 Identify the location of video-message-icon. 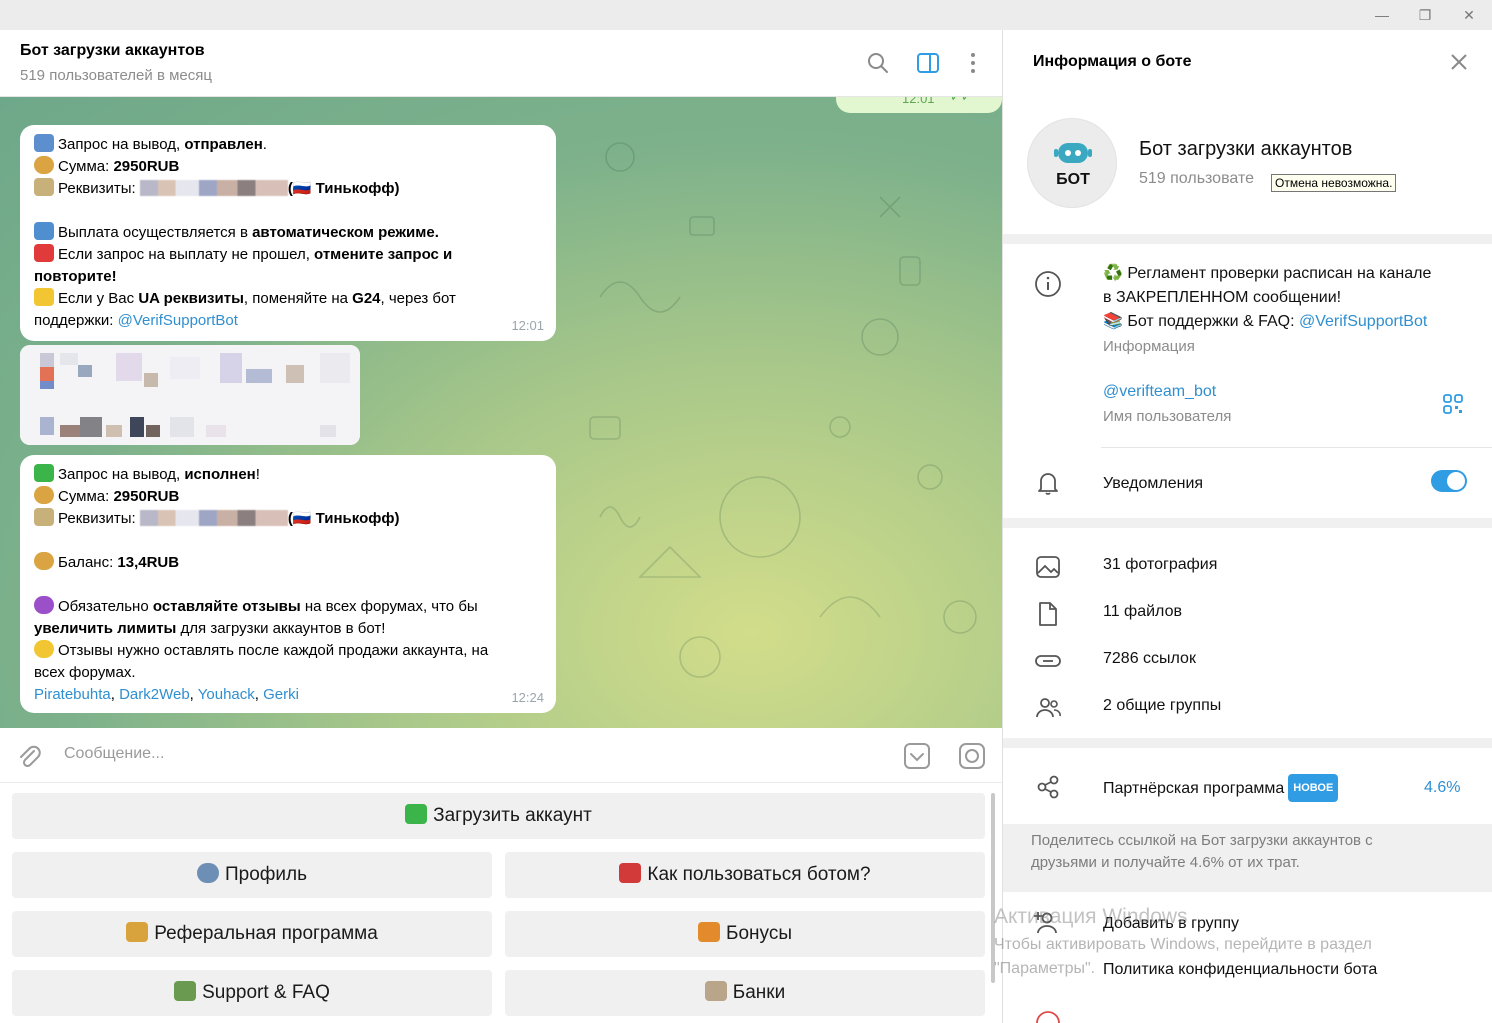
(972, 756).